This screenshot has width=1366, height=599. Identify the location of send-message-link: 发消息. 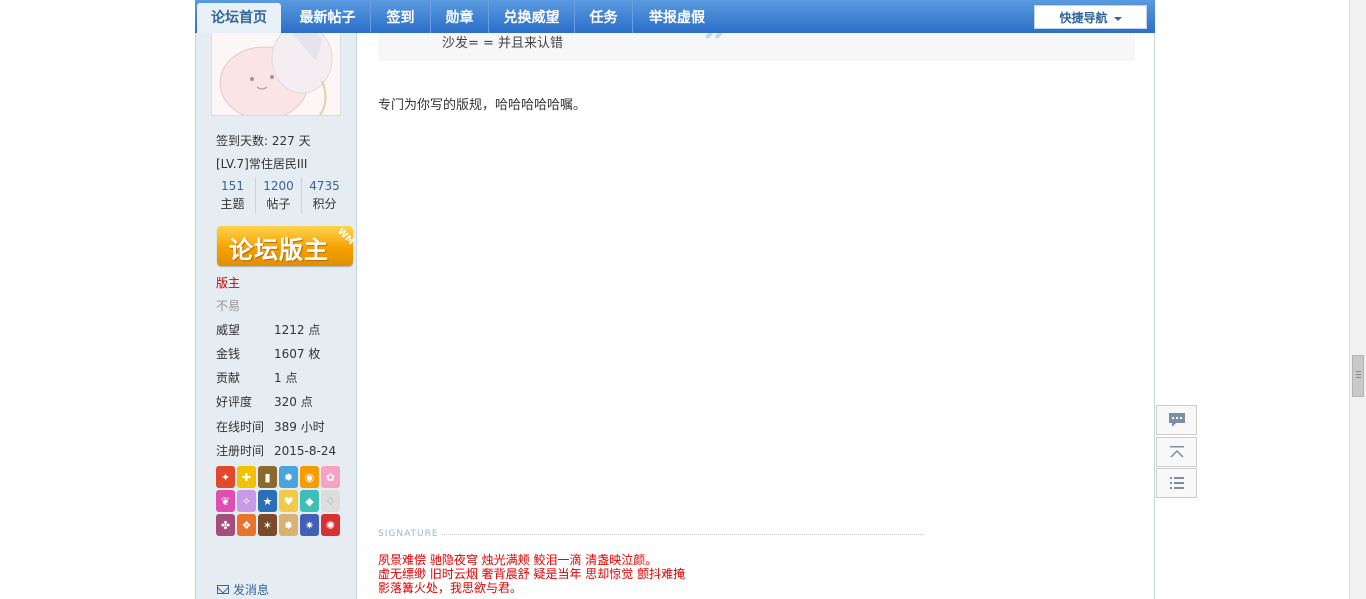
(243, 589).